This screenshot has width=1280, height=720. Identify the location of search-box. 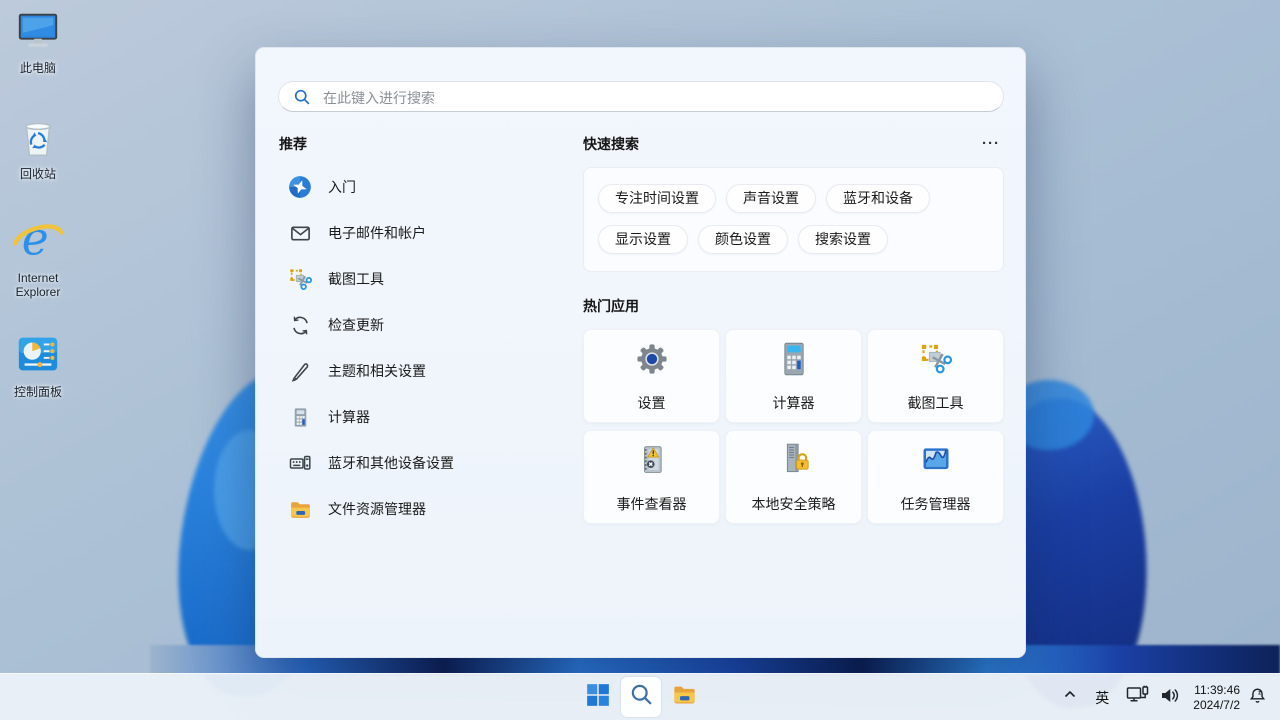
(641, 96).